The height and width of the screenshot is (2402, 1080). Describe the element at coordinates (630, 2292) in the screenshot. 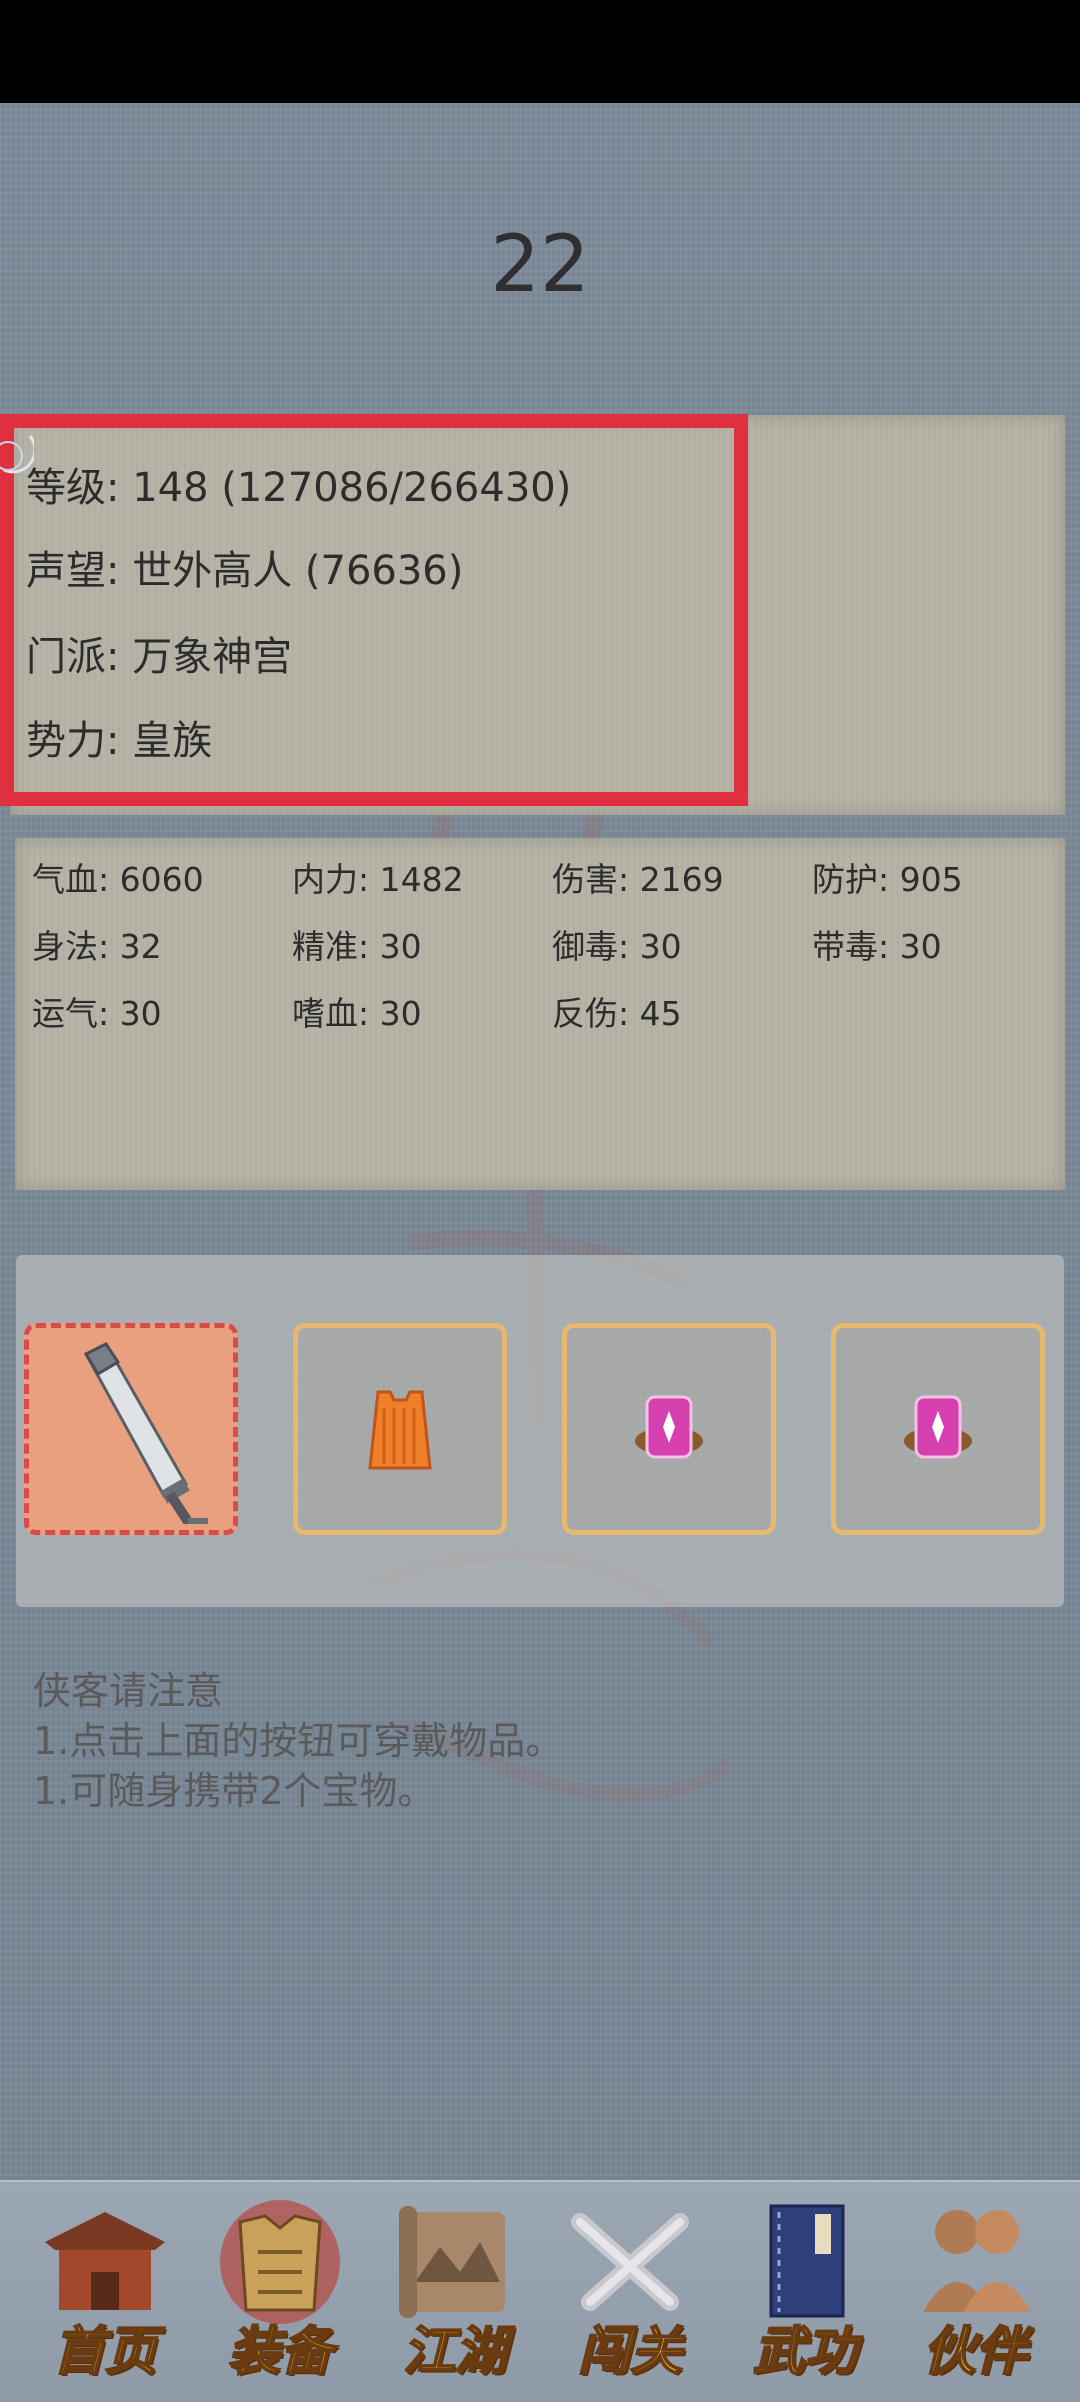

I see `nav-challenge: 闯关` at that location.